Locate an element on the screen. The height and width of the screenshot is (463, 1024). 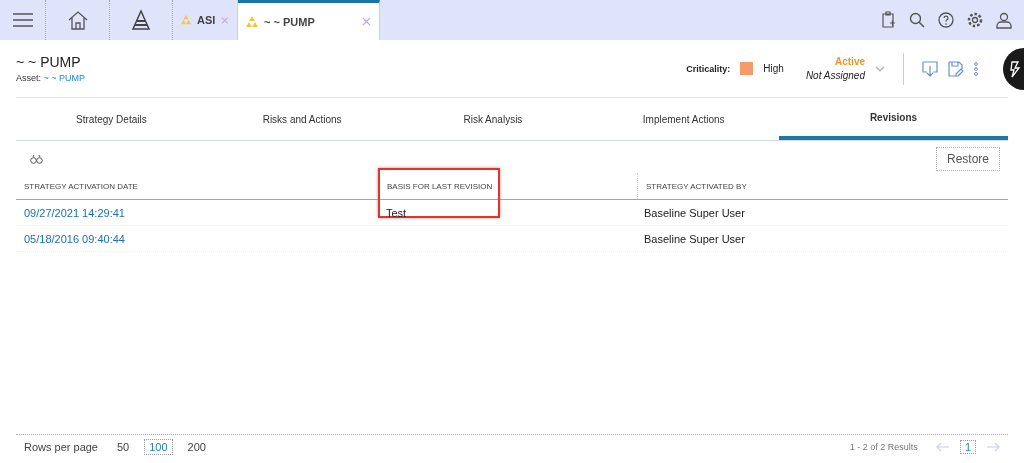
asset-label: Asset: is located at coordinates (28, 78).